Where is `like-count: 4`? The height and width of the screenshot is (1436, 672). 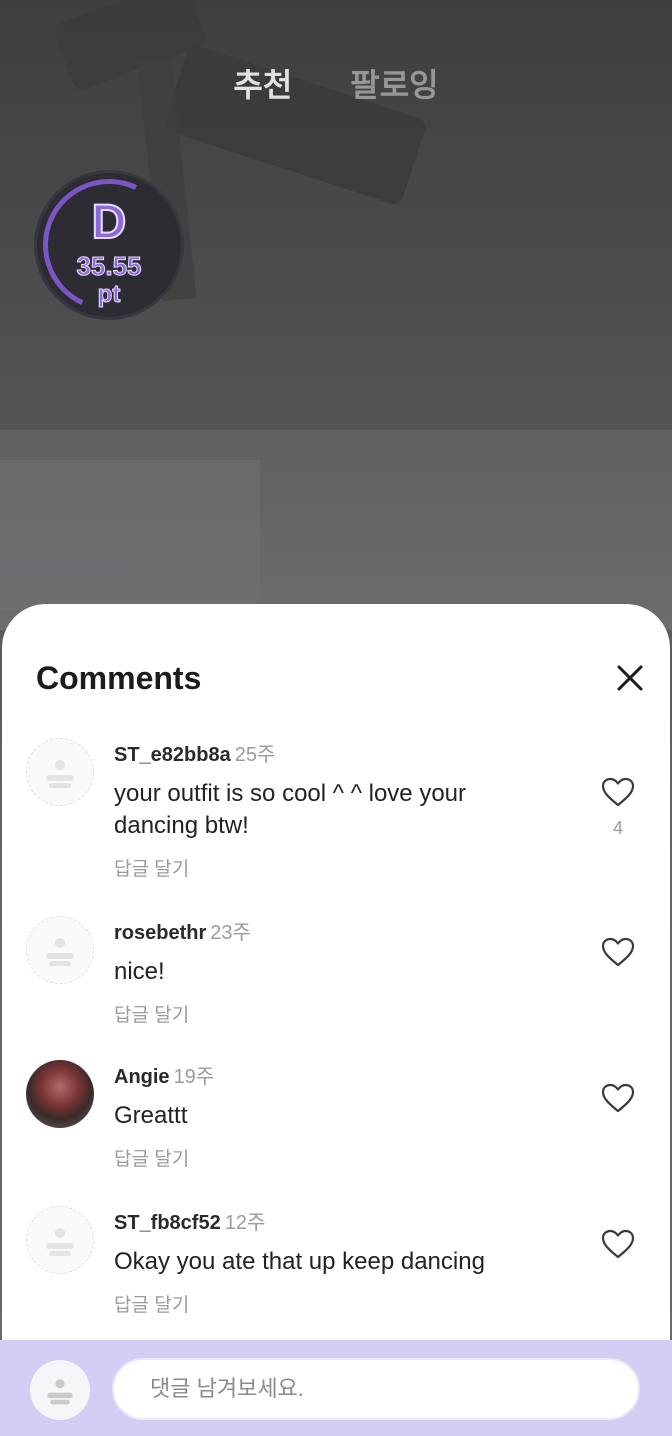 like-count: 4 is located at coordinates (617, 828).